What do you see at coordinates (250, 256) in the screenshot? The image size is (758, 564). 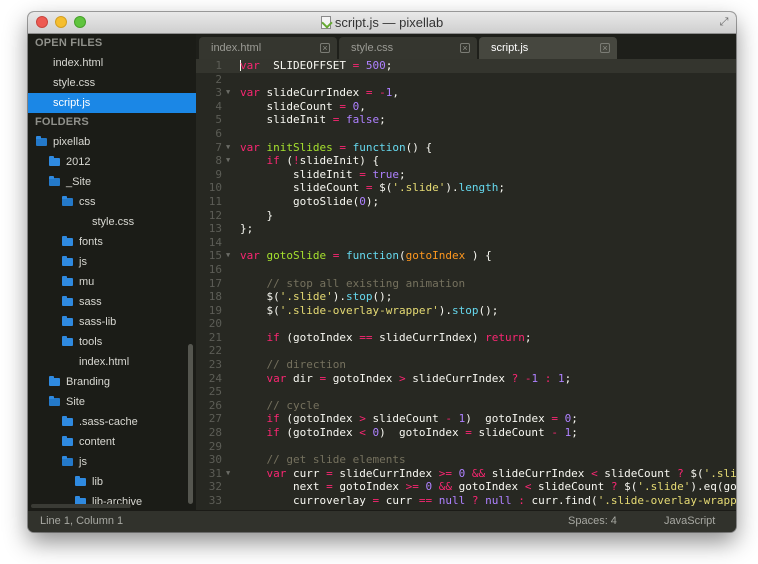 I see `code-token: var` at bounding box center [250, 256].